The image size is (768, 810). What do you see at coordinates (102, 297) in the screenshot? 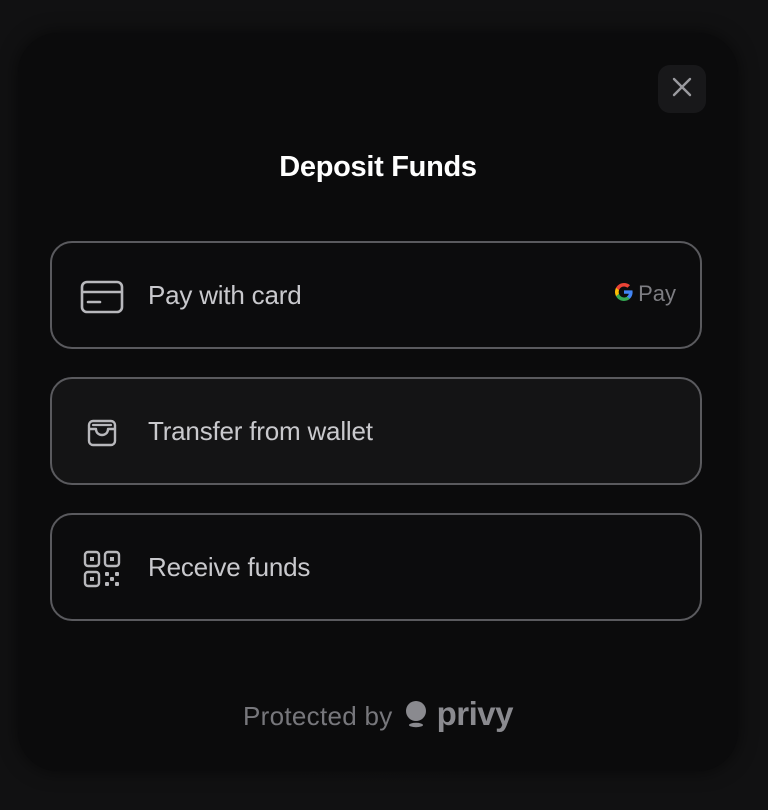
I see `credit-card-icon` at bounding box center [102, 297].